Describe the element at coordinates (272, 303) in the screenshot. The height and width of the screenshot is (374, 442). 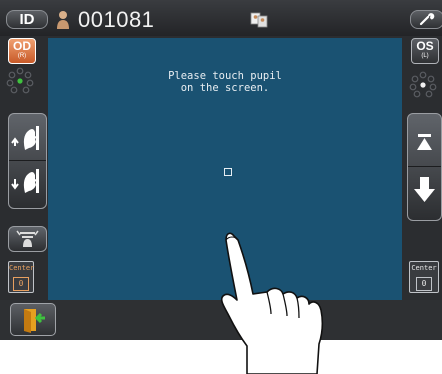
I see `touch-hand-icon` at that location.